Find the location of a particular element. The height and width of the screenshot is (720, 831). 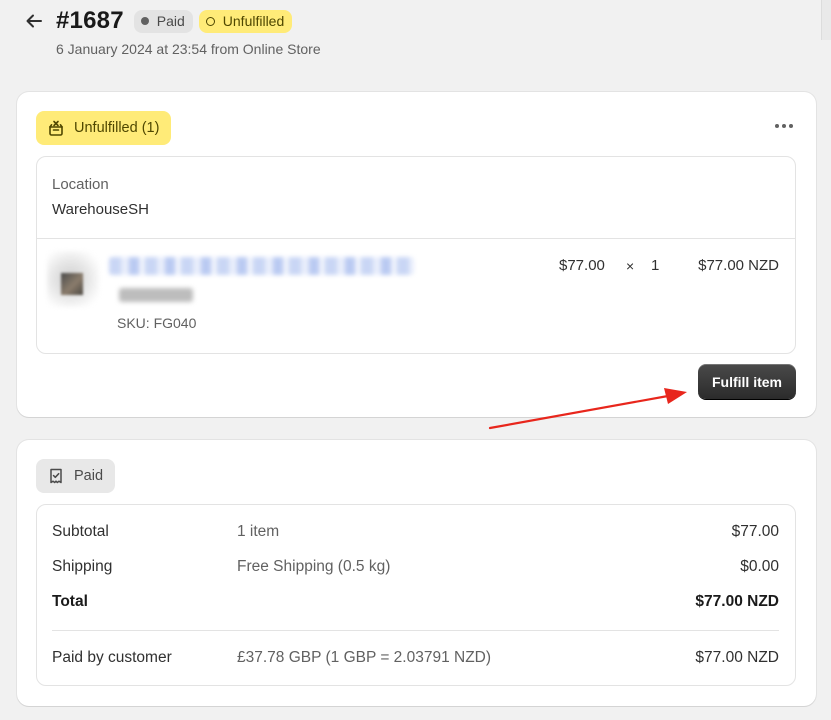

receipt-icon is located at coordinates (56, 476).